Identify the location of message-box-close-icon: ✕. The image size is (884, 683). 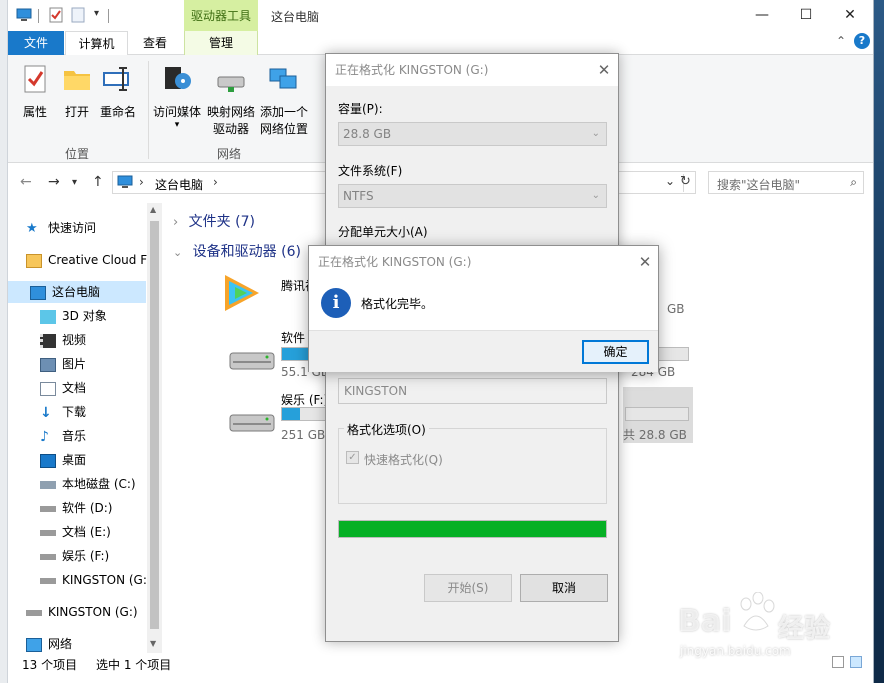
(645, 262).